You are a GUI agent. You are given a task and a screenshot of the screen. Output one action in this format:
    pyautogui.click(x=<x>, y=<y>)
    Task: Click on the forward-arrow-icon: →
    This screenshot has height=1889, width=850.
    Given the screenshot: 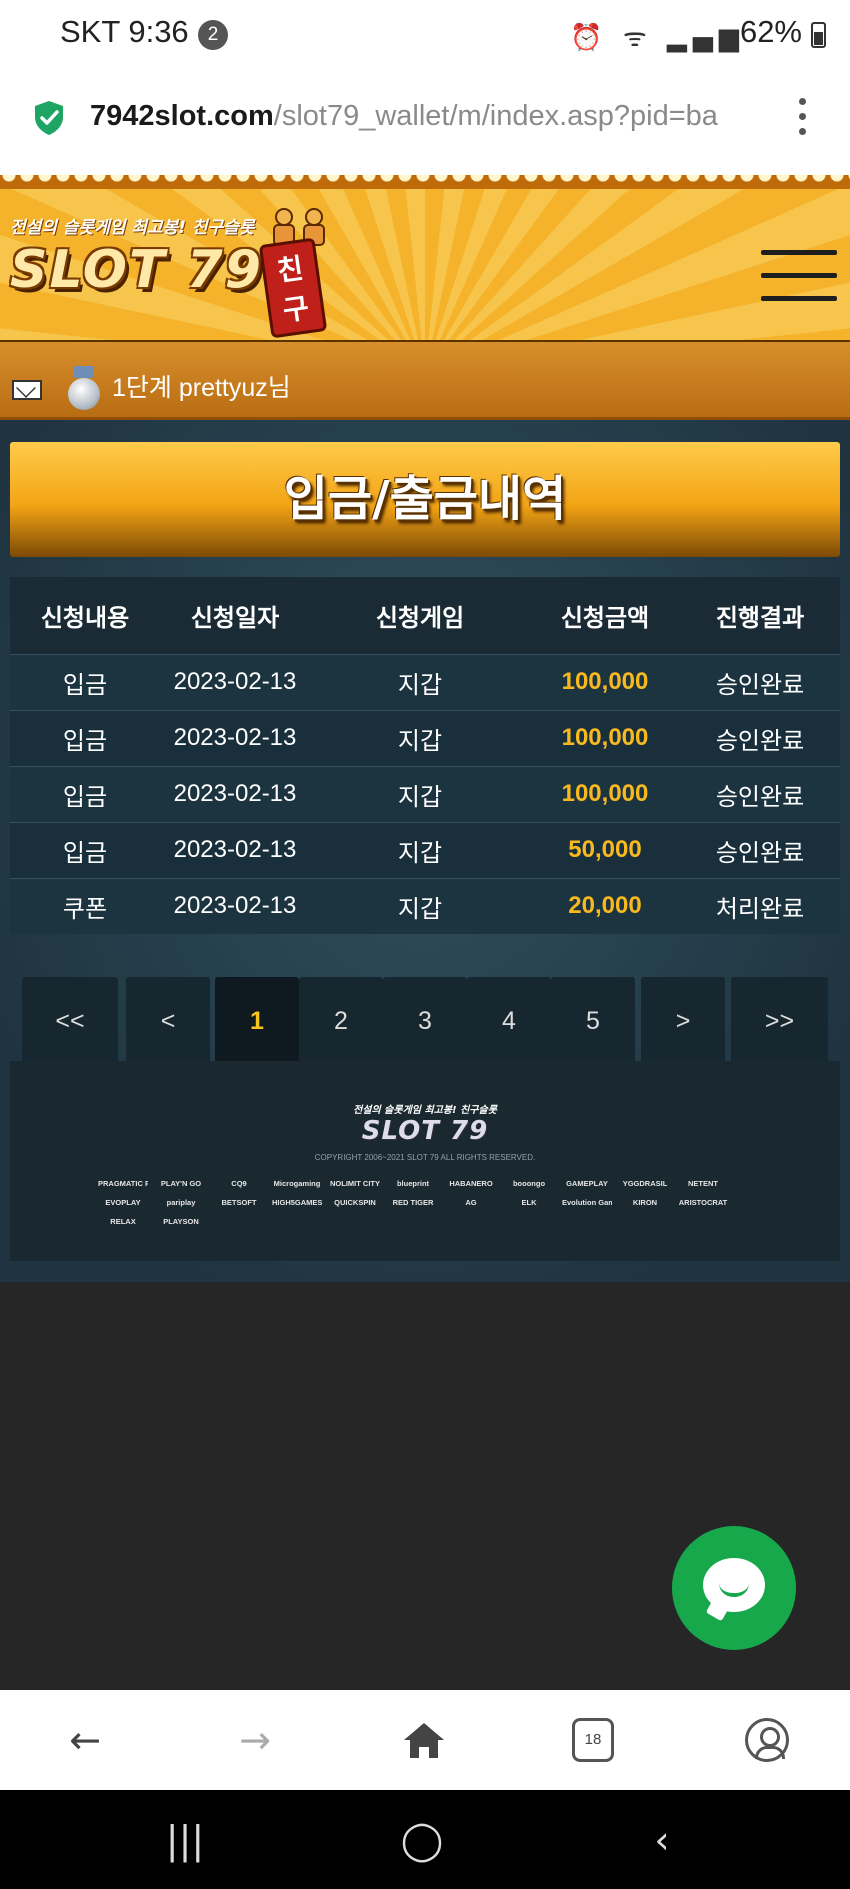 What is the action you would take?
    pyautogui.click(x=255, y=1741)
    